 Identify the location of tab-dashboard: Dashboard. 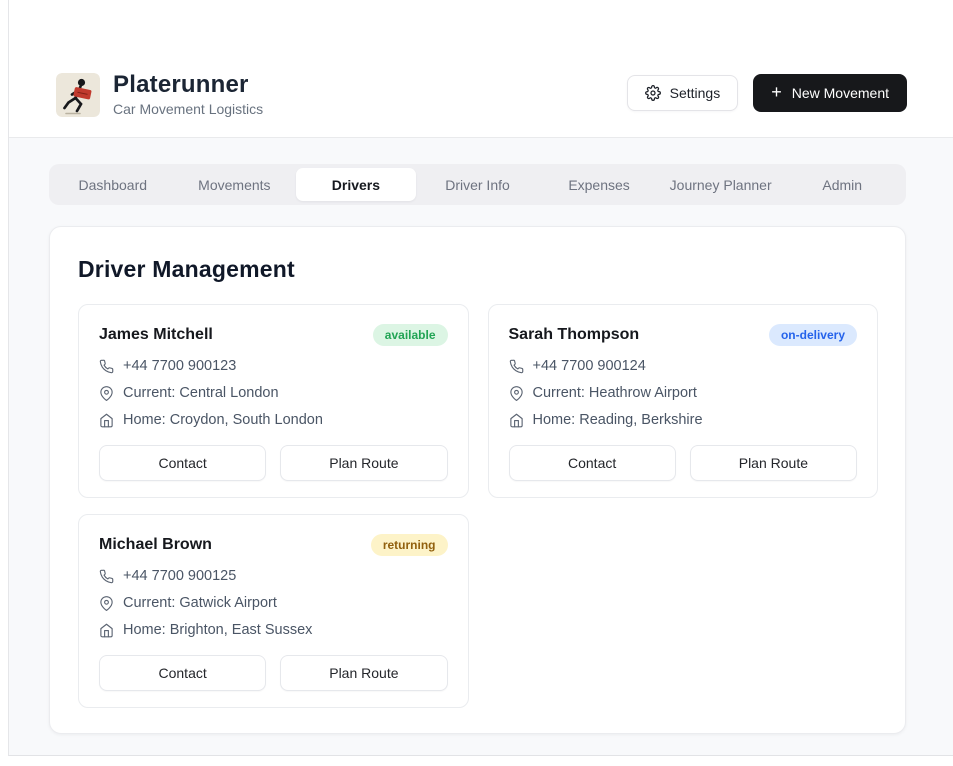
(113, 184).